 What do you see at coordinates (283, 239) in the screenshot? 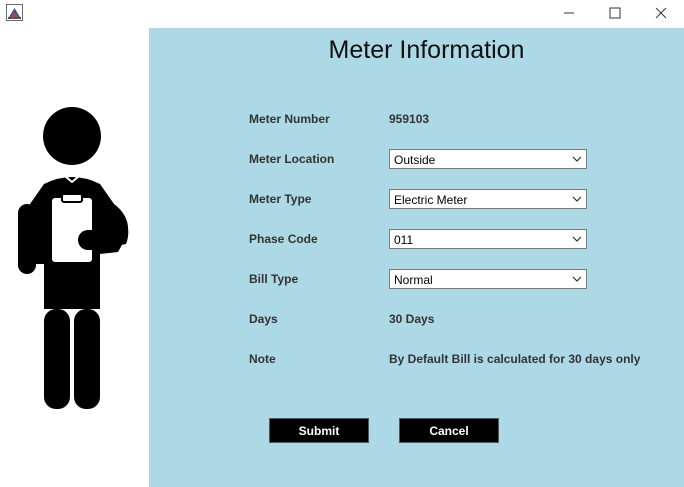
I see `phase-code-label: Phase Code` at bounding box center [283, 239].